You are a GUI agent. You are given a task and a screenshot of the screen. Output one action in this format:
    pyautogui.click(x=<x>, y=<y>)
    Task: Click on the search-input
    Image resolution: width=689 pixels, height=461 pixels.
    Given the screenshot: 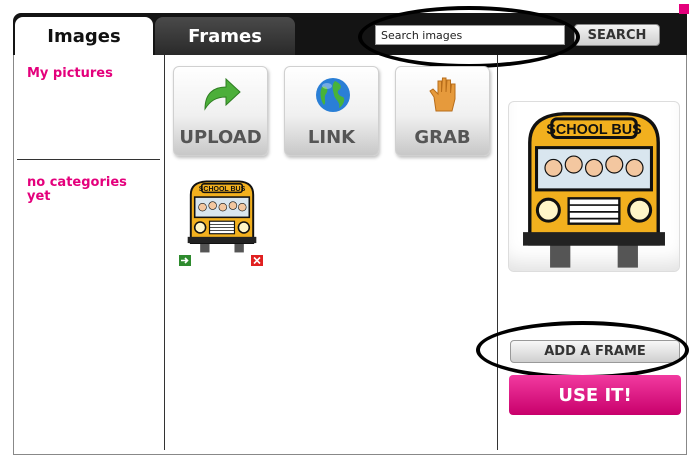 What is the action you would take?
    pyautogui.click(x=470, y=35)
    